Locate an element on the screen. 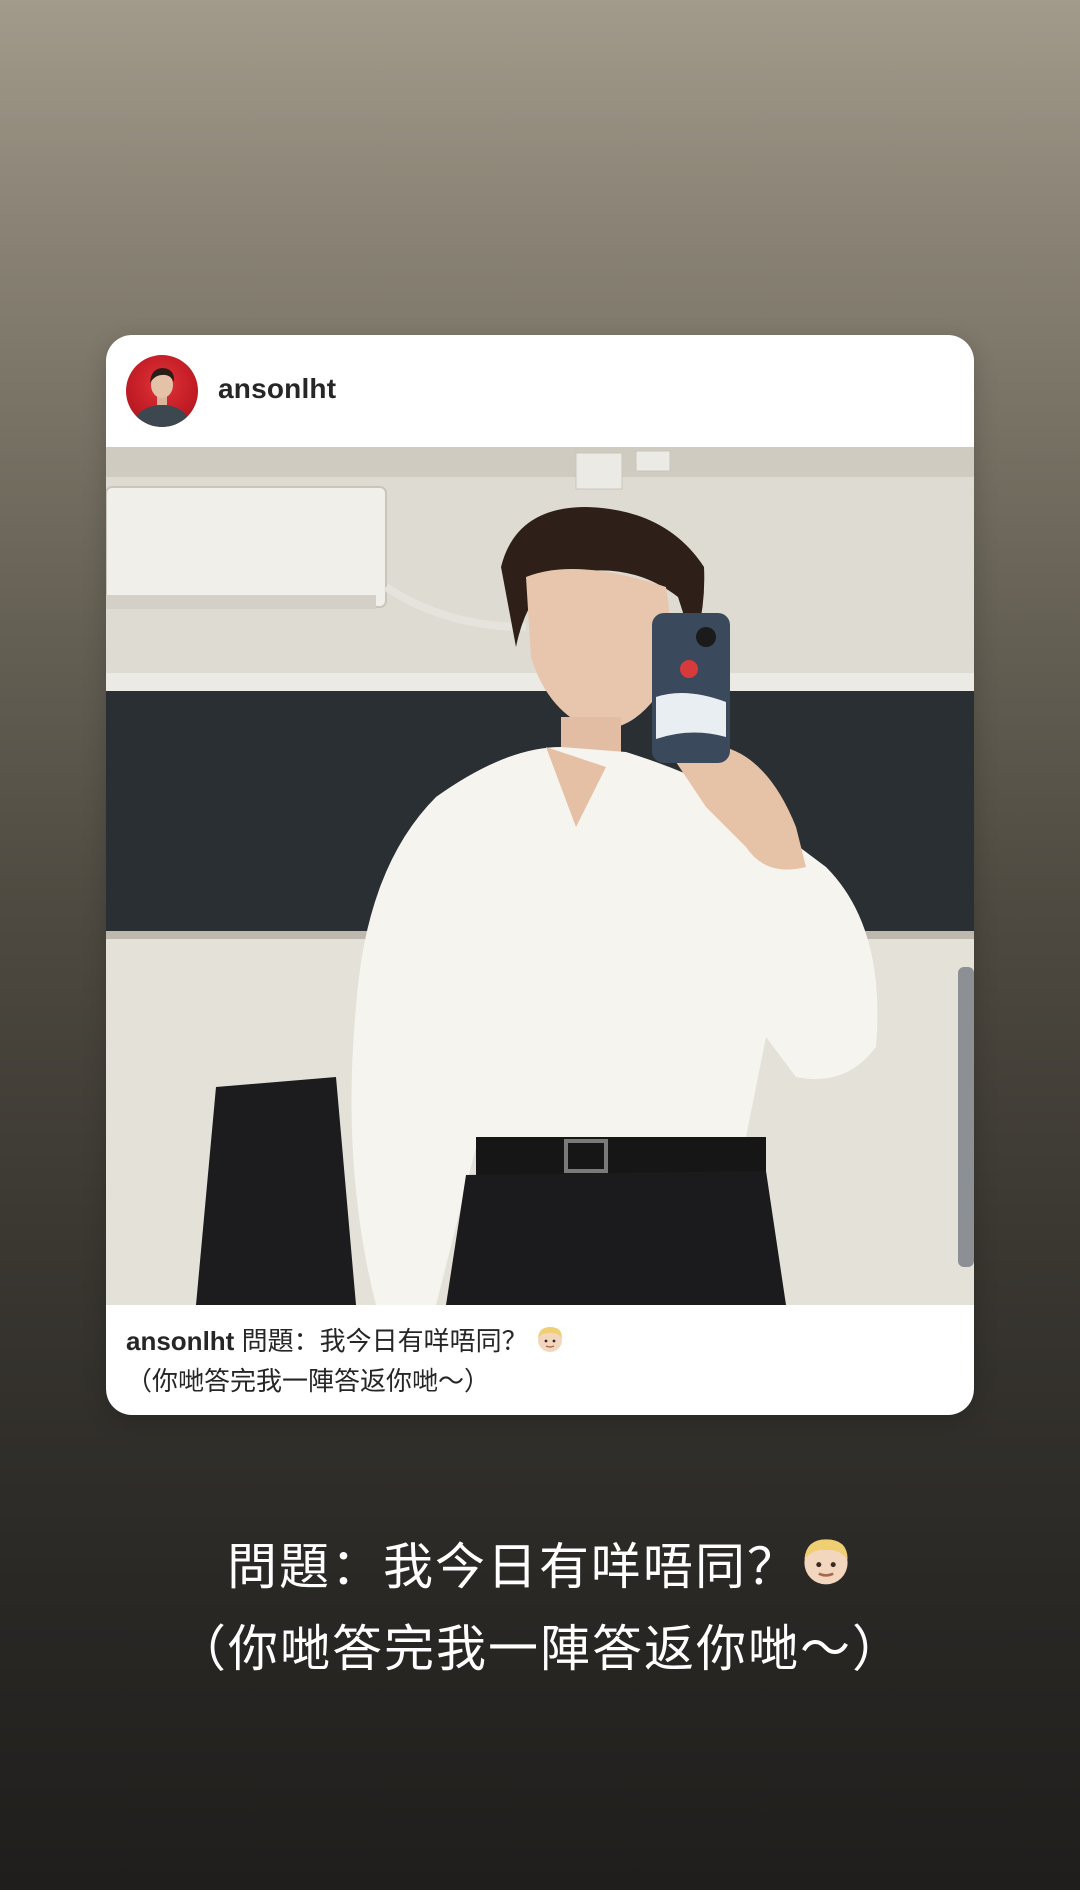 This screenshot has width=1080, height=1890. post-caption: ansonlht 問題：我今日有咩唔同？ （你哋答完我一陣答返你哋～） is located at coordinates (541, 1361).